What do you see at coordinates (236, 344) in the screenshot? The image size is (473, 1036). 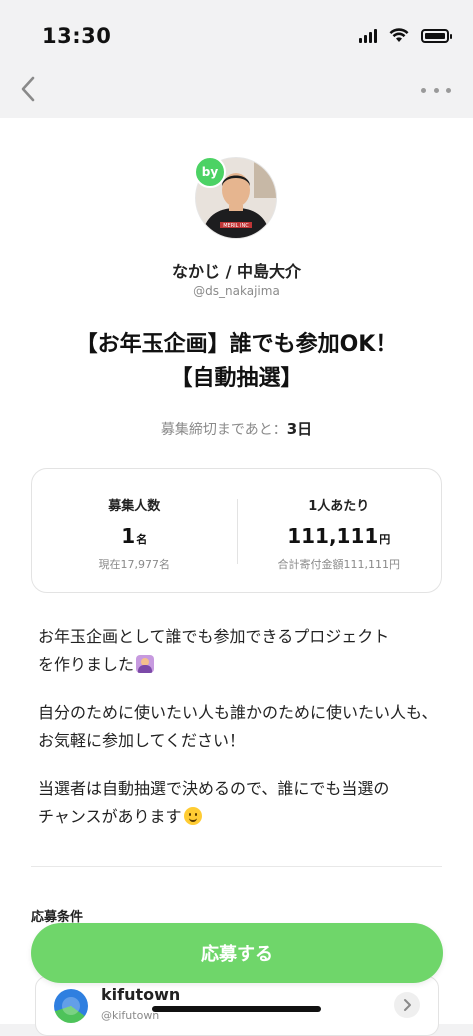 I see `title-line-1: 【お年玉企画】誰でも参加OK！` at bounding box center [236, 344].